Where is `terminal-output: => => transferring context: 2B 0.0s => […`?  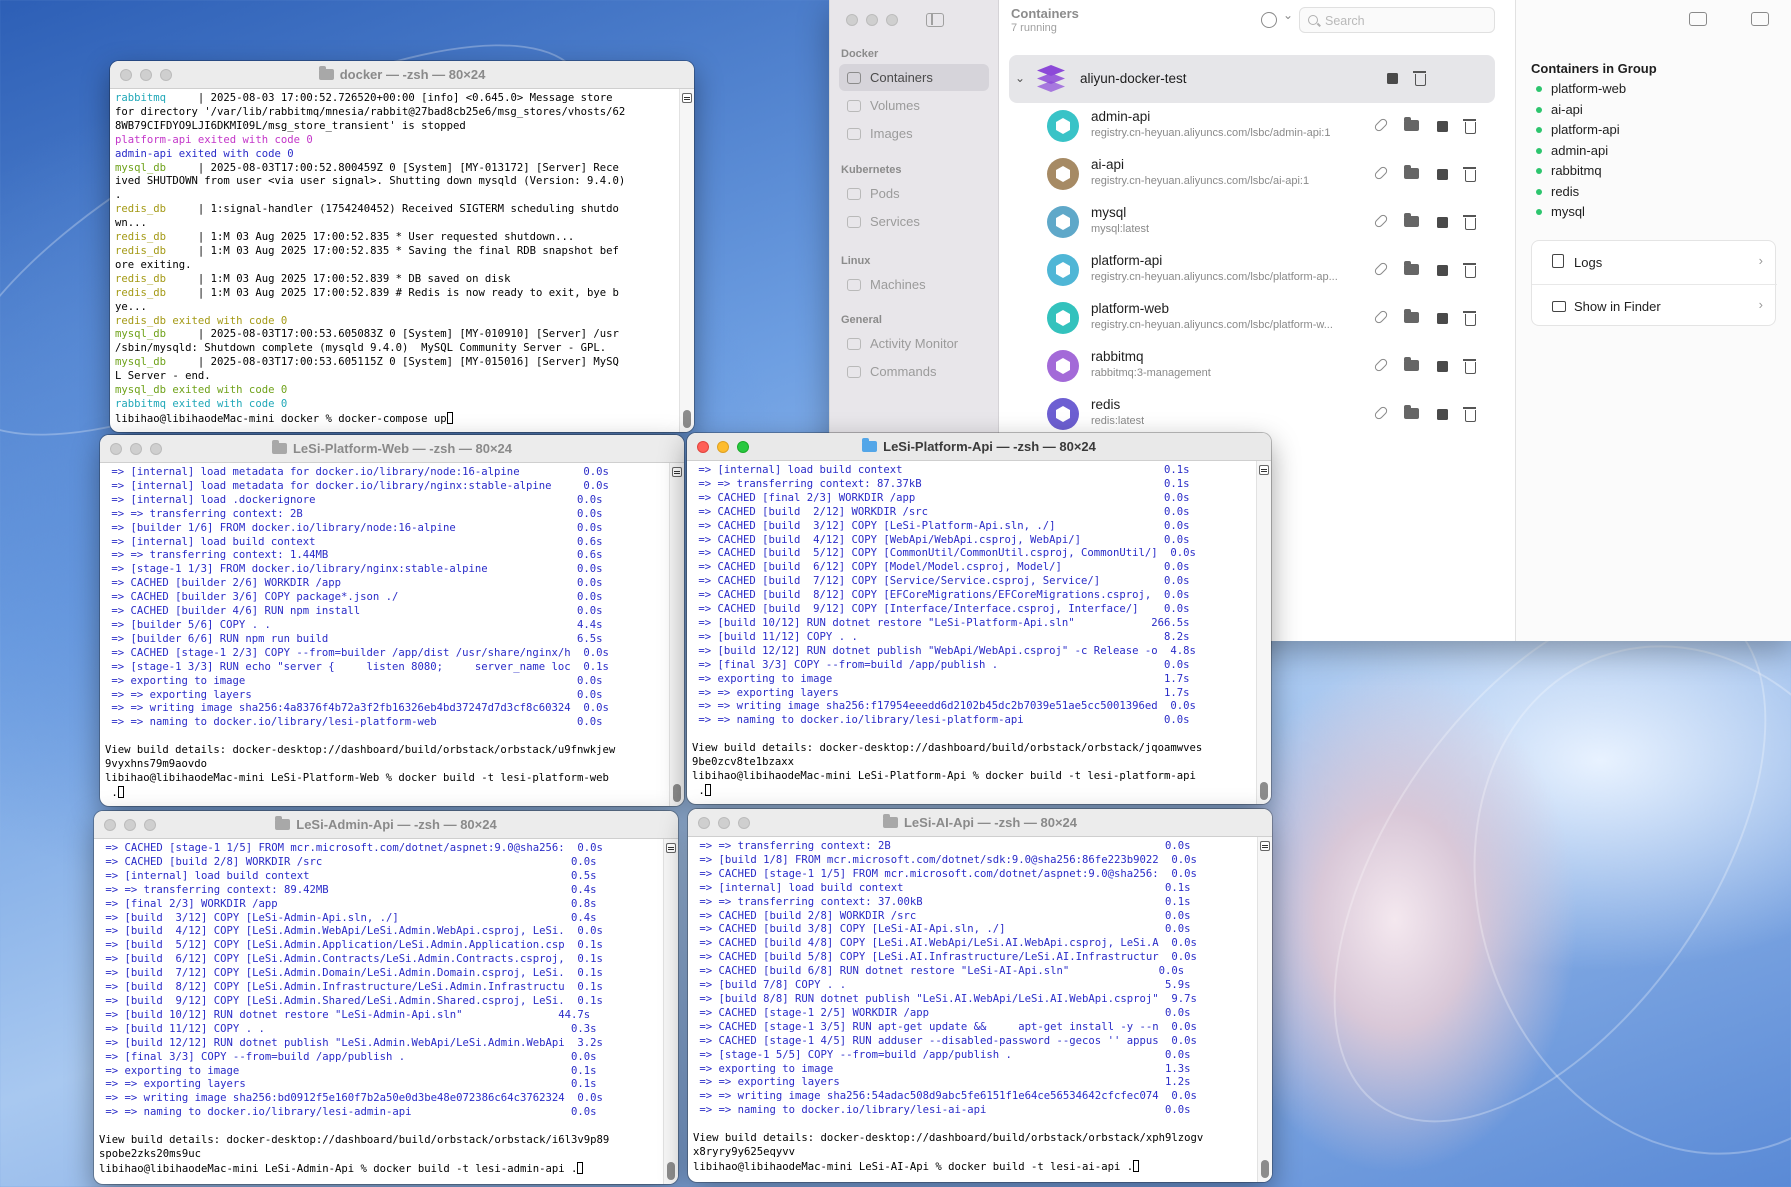 terminal-output: => => transferring context: 2B 0.0s => [… is located at coordinates (980, 1009).